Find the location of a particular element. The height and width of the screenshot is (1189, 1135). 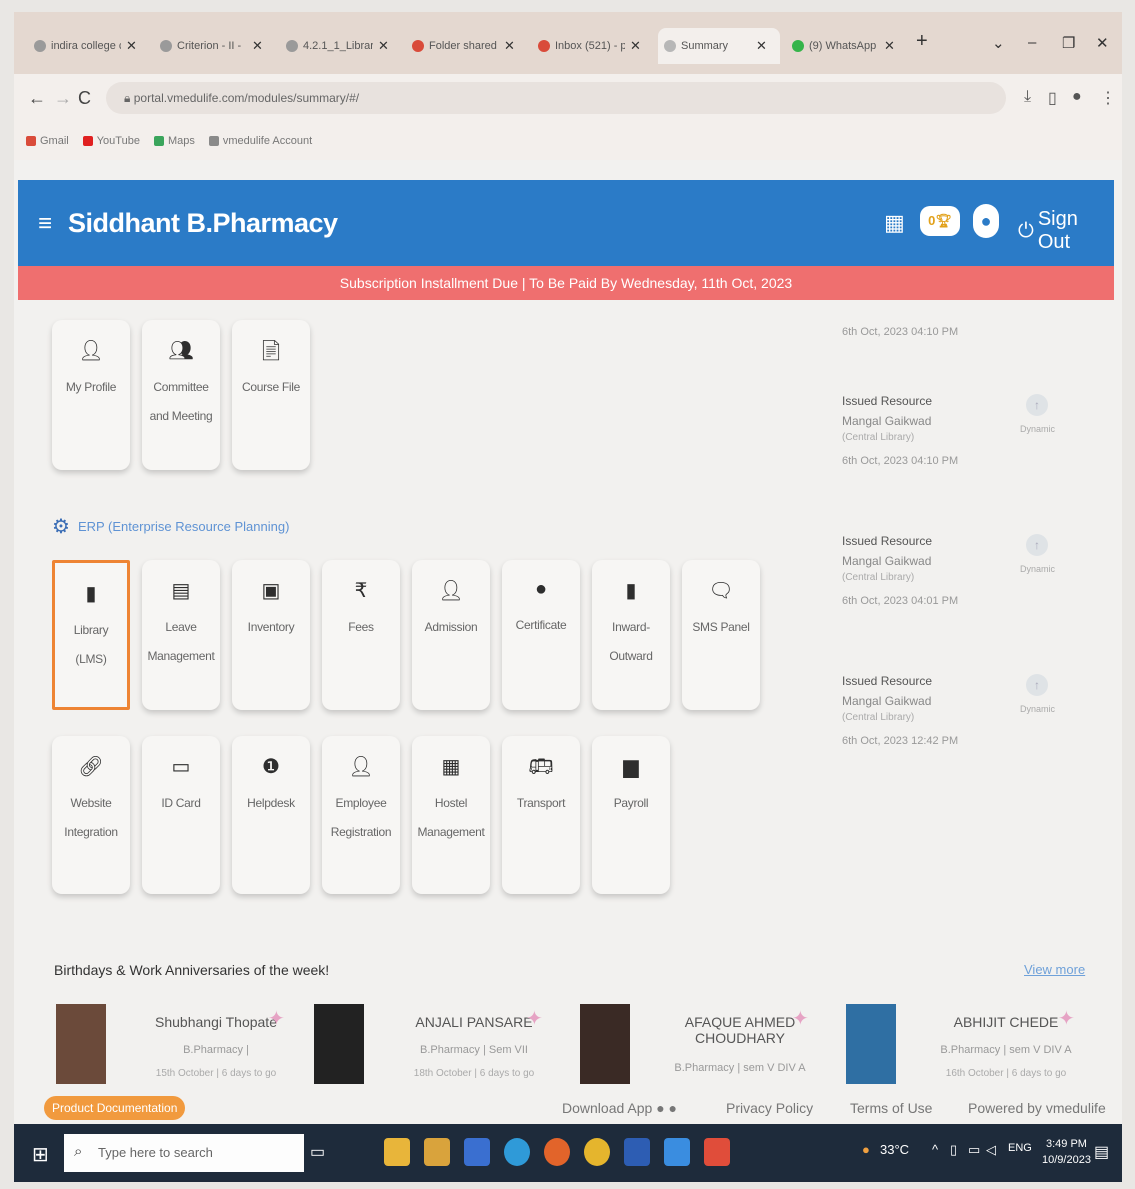

word-icon is located at coordinates (637, 1152).